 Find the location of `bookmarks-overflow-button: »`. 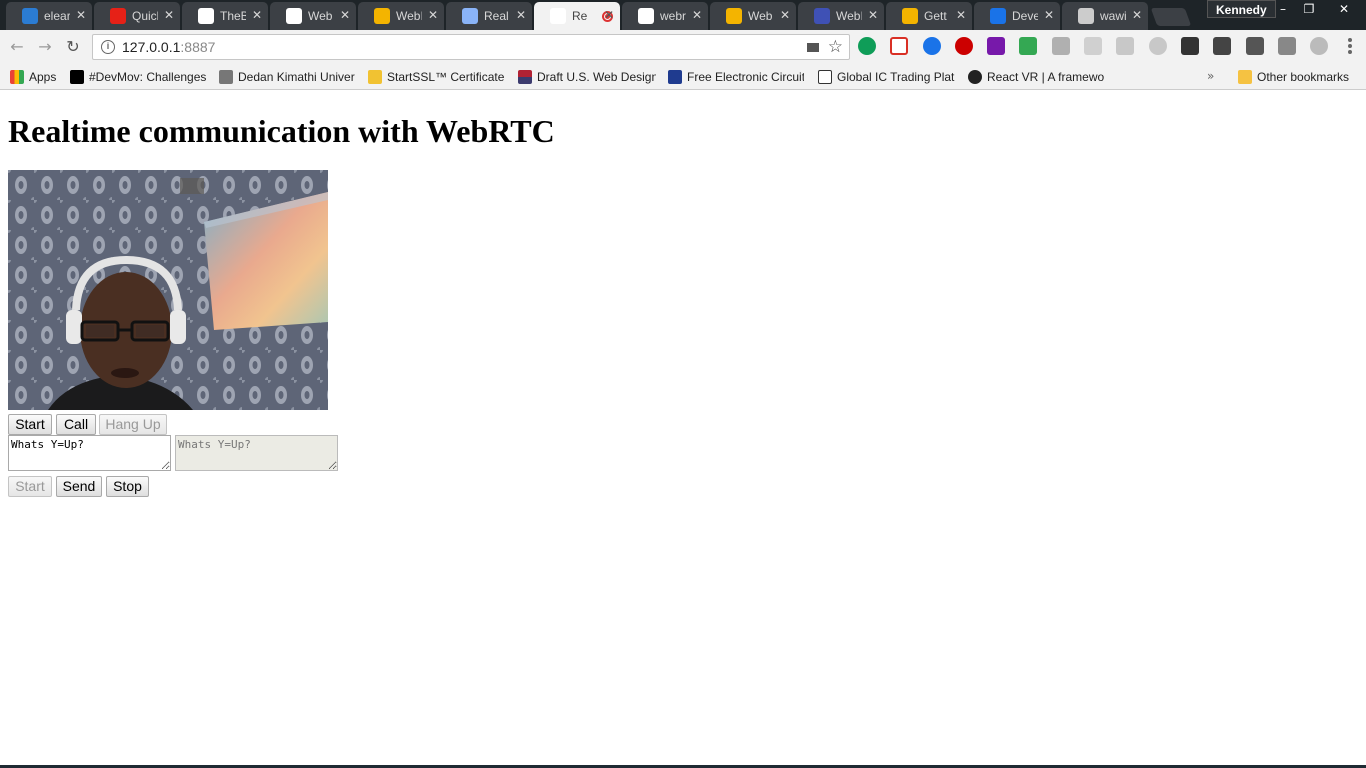

bookmarks-overflow-button: » is located at coordinates (1210, 76).